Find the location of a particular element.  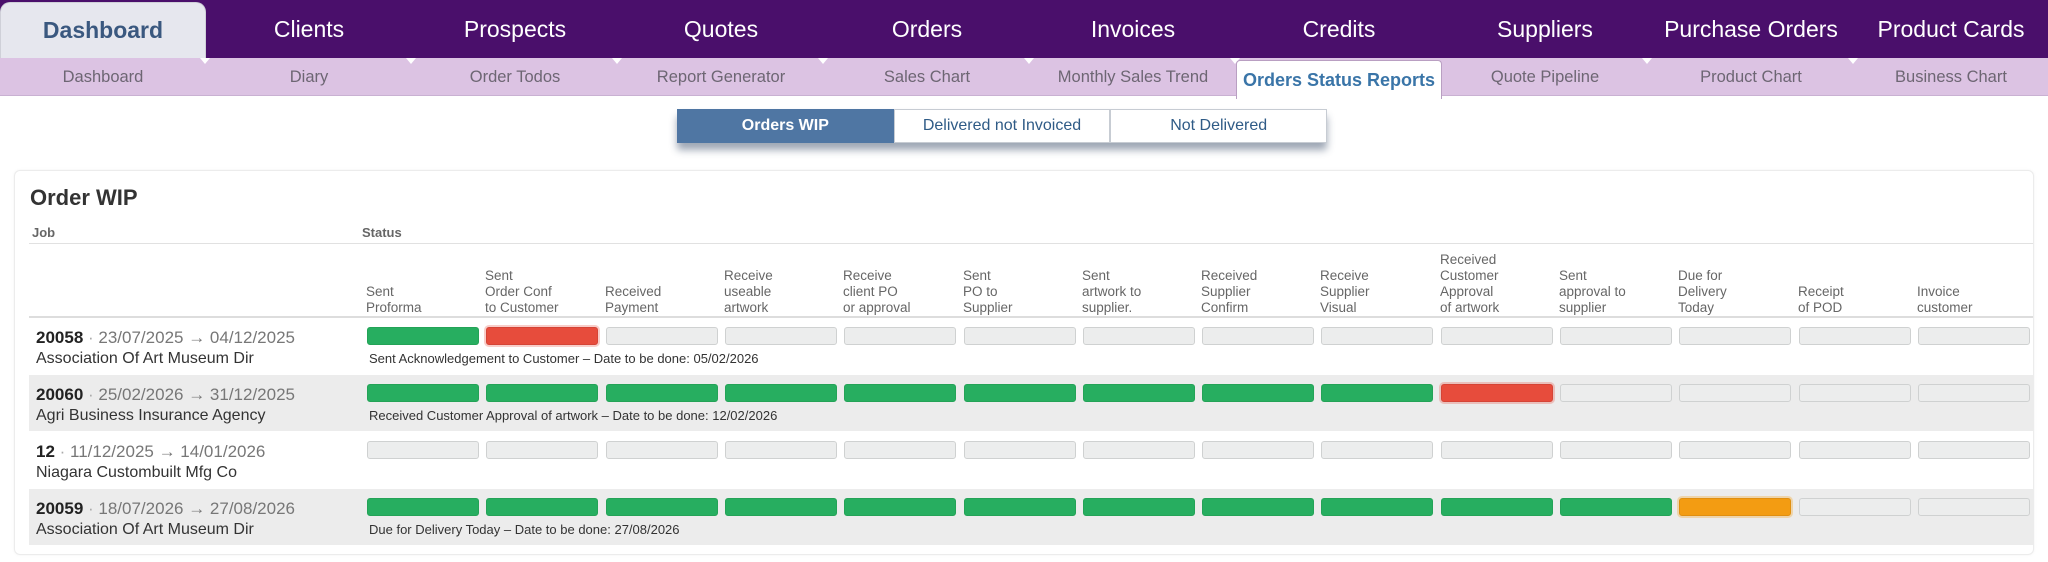

sub-tab-label: Order Todos is located at coordinates (515, 76).